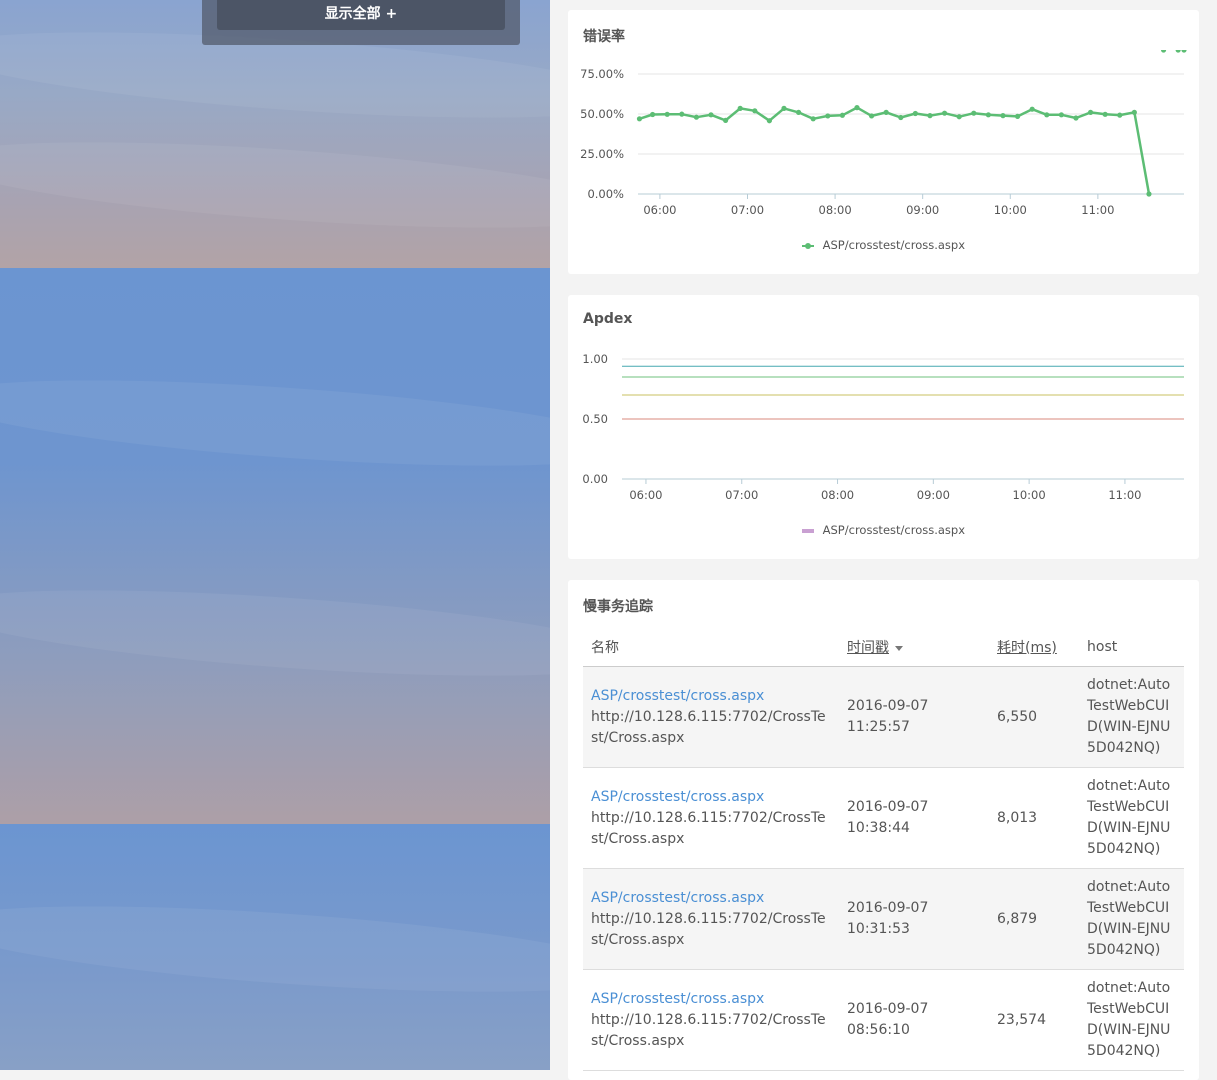 The image size is (1217, 1080). What do you see at coordinates (618, 607) in the screenshot?
I see `card-title: 慢事务追踪` at bounding box center [618, 607].